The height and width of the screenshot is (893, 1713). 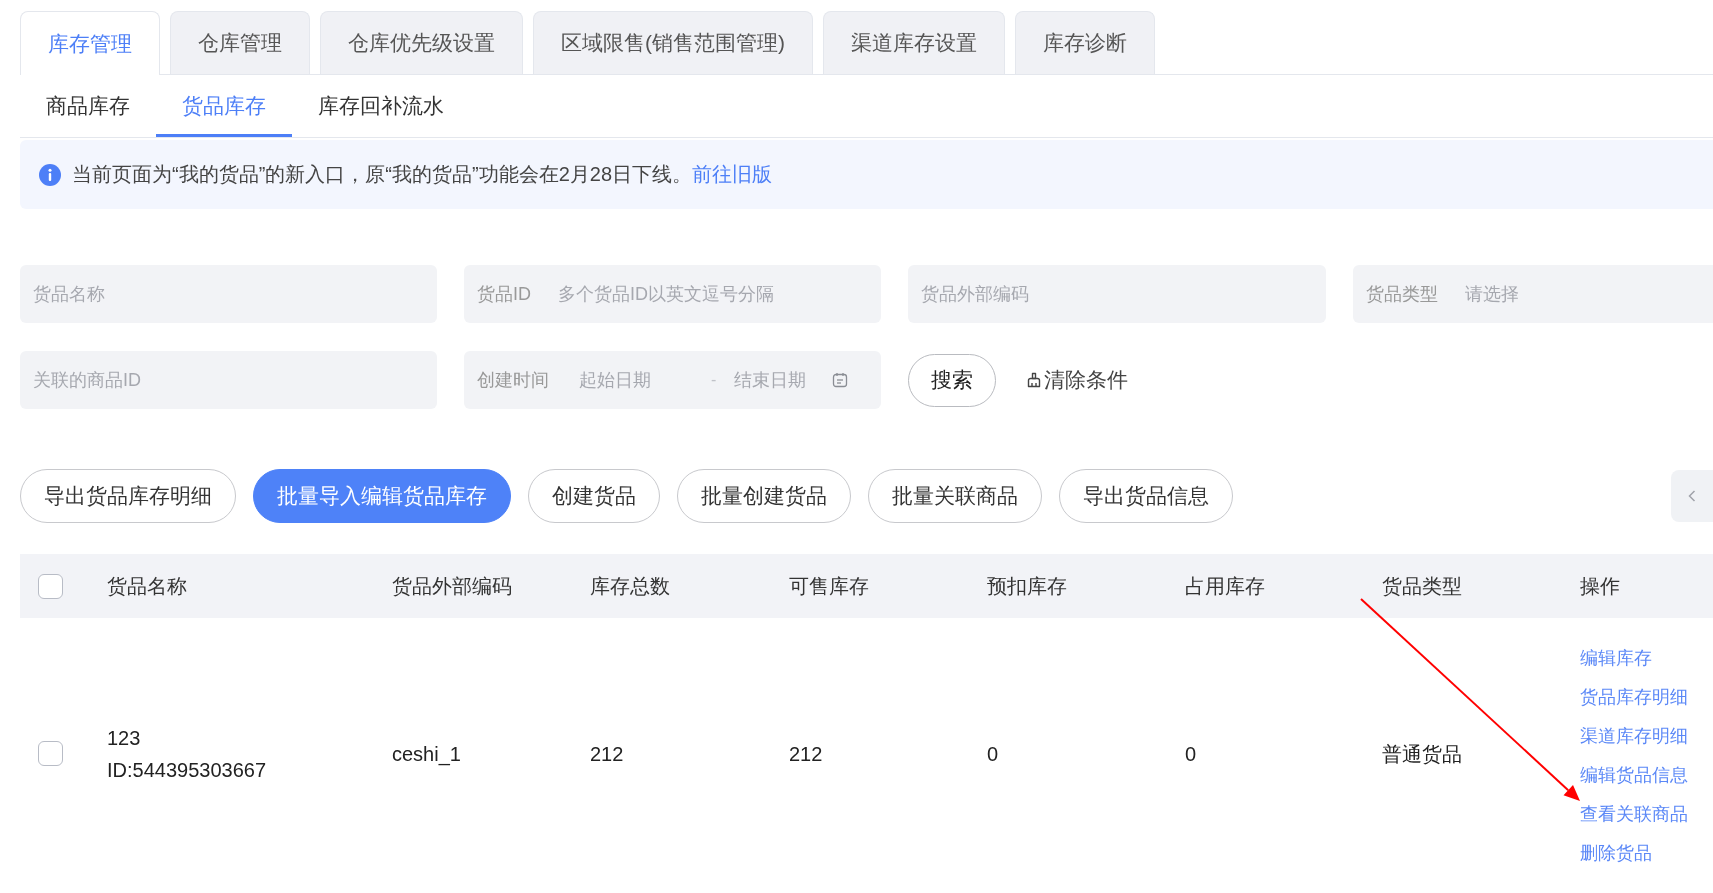 I want to click on column-header: 可售库存, so click(x=829, y=586).